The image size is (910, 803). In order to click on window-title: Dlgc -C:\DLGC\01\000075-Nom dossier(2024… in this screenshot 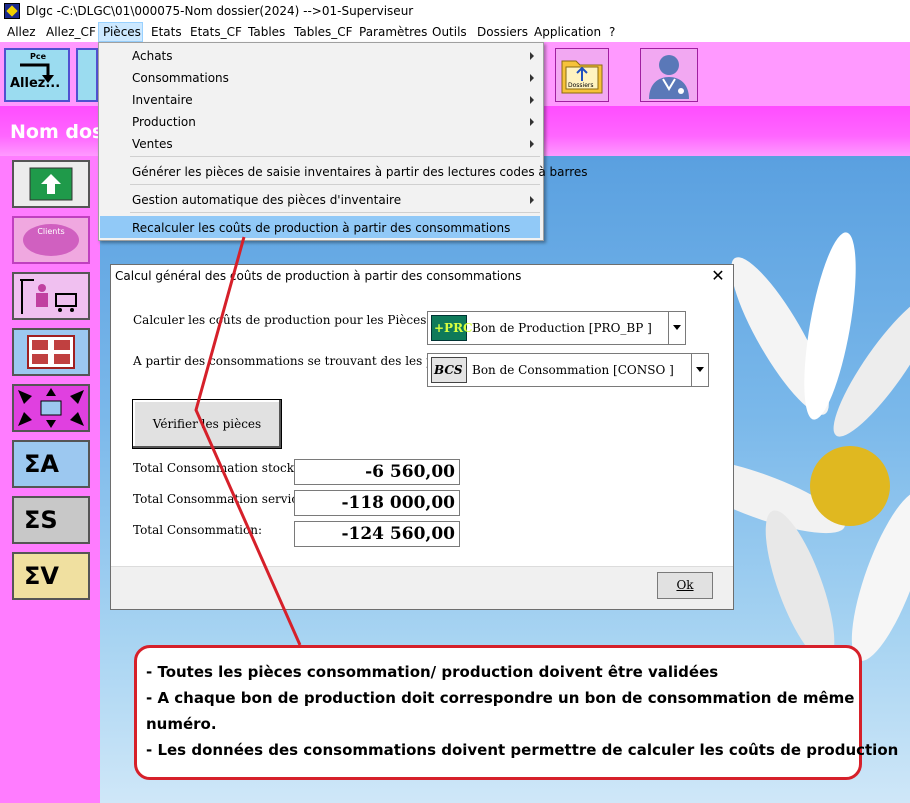, I will do `click(220, 11)`.